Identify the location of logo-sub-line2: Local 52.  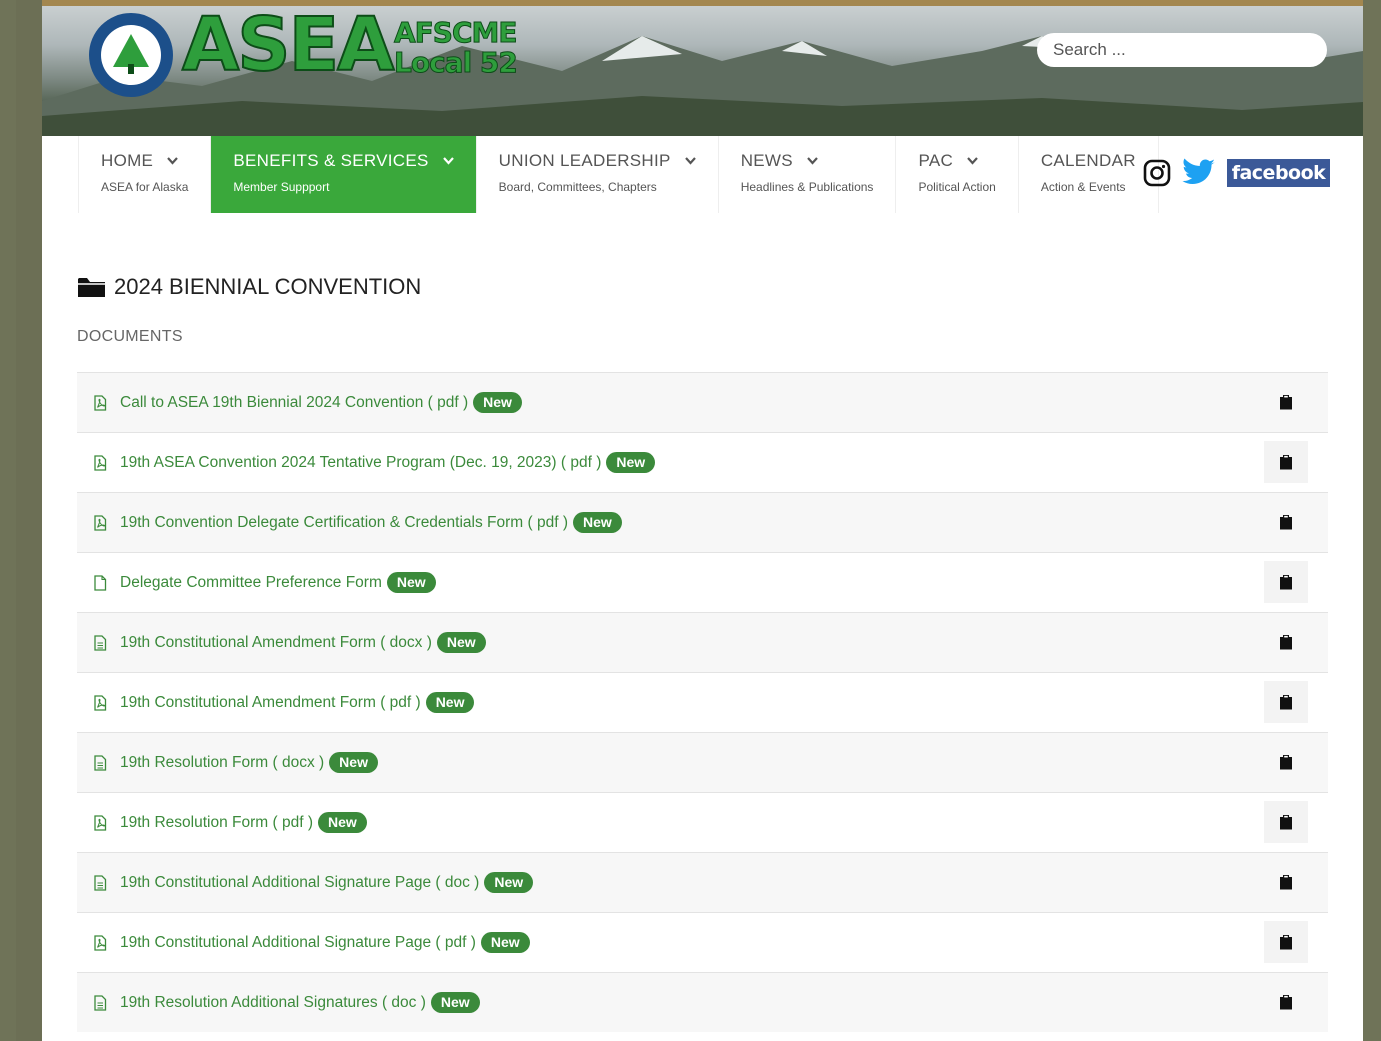
(456, 62).